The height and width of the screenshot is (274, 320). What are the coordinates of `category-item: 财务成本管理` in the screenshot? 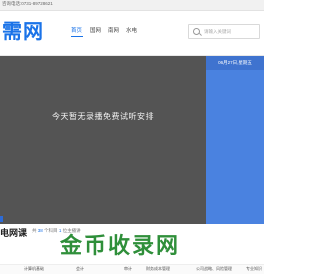 It's located at (158, 269).